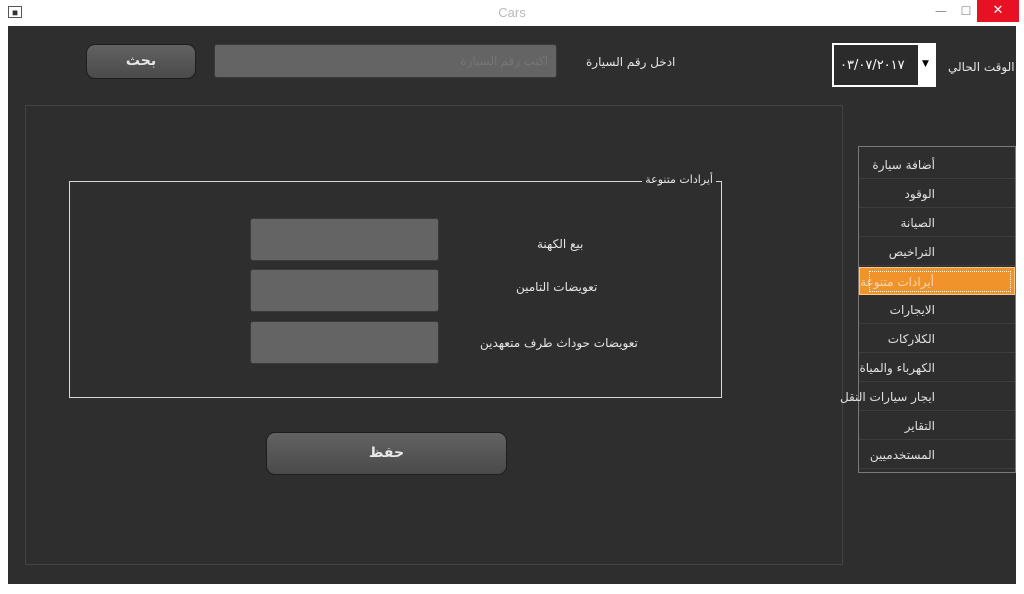 Image resolution: width=1024 pixels, height=594 pixels. I want to click on current-date-value: ٠٣/٠٧/٢٠١٧, so click(872, 65).